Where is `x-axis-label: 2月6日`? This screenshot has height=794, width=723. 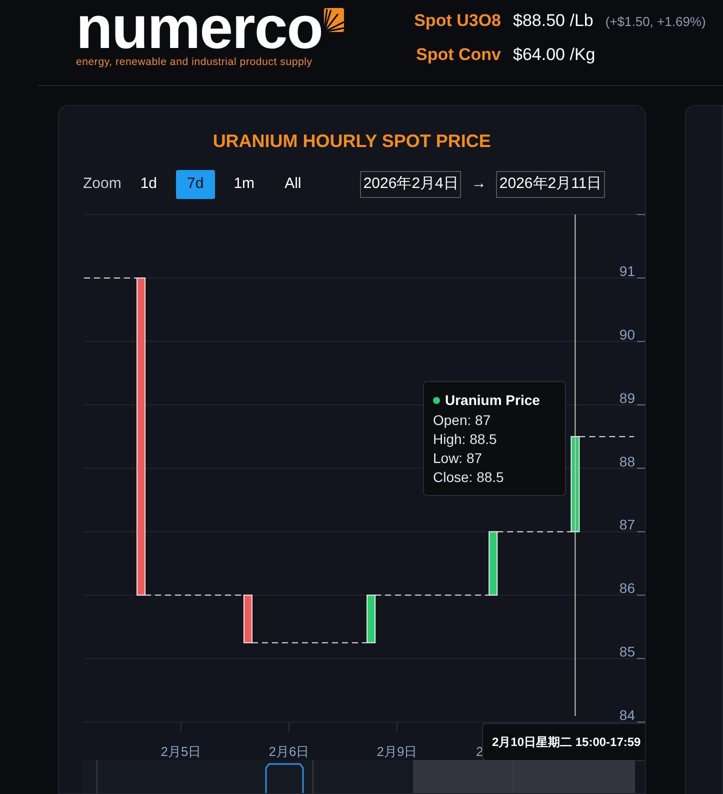
x-axis-label: 2月6日 is located at coordinates (289, 751).